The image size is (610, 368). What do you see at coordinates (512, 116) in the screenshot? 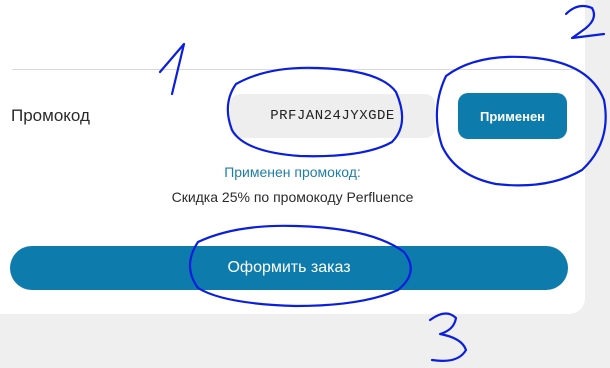
I see `apply-promo-button: Применен` at bounding box center [512, 116].